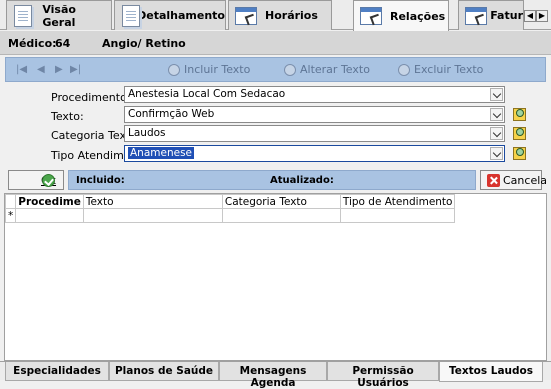 This screenshot has width=551, height=389. I want to click on prev-record-icon: ◀, so click(41, 69).